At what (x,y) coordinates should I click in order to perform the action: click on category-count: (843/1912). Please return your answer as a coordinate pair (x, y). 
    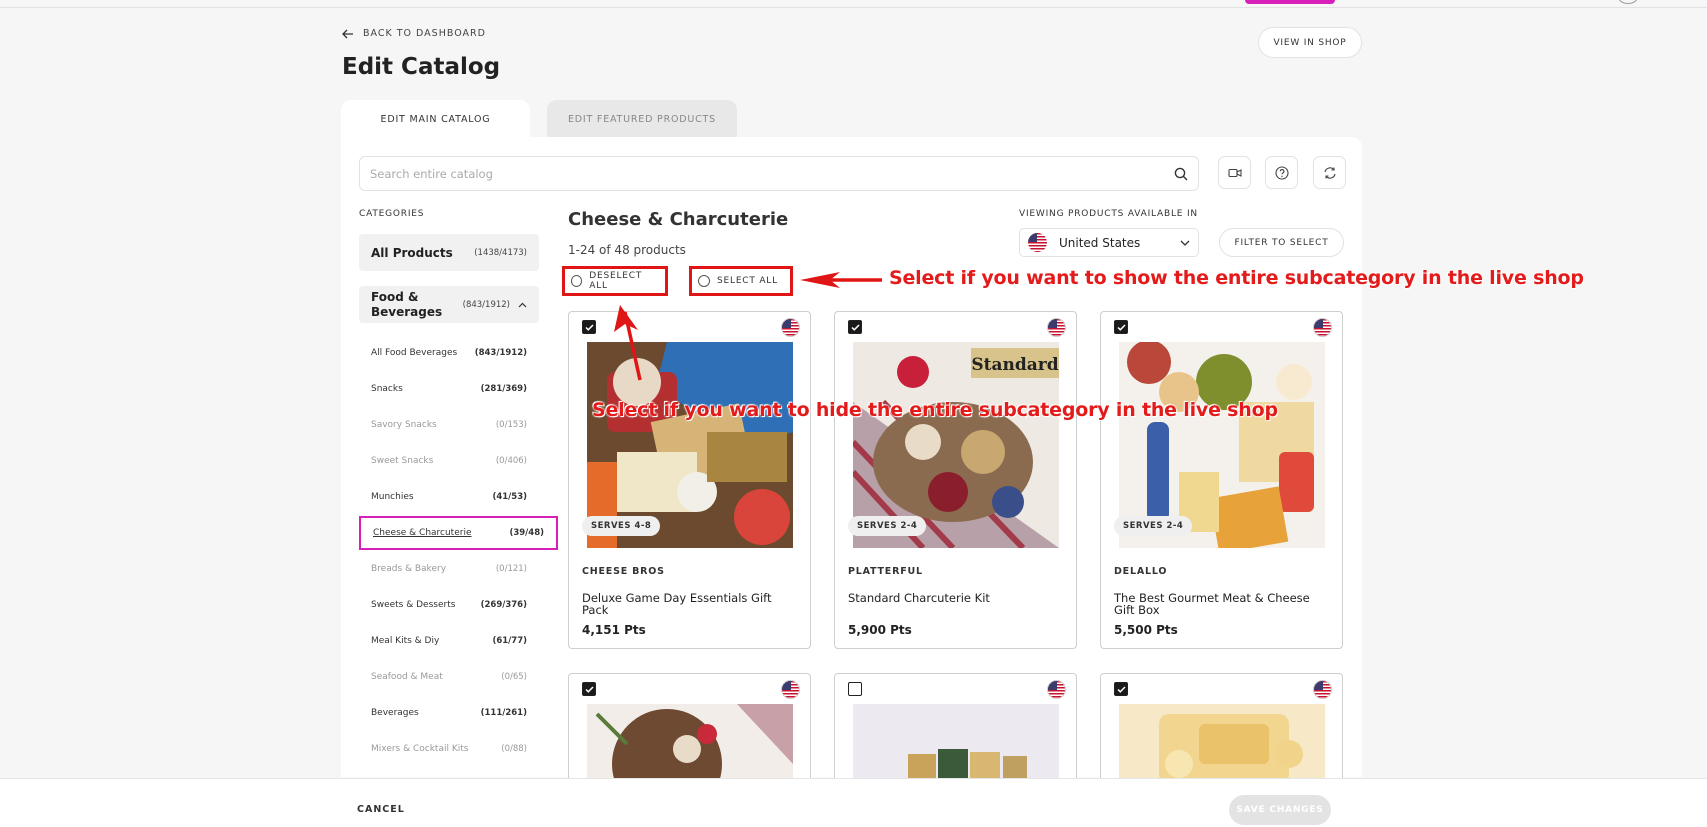
    Looking at the image, I should click on (486, 304).